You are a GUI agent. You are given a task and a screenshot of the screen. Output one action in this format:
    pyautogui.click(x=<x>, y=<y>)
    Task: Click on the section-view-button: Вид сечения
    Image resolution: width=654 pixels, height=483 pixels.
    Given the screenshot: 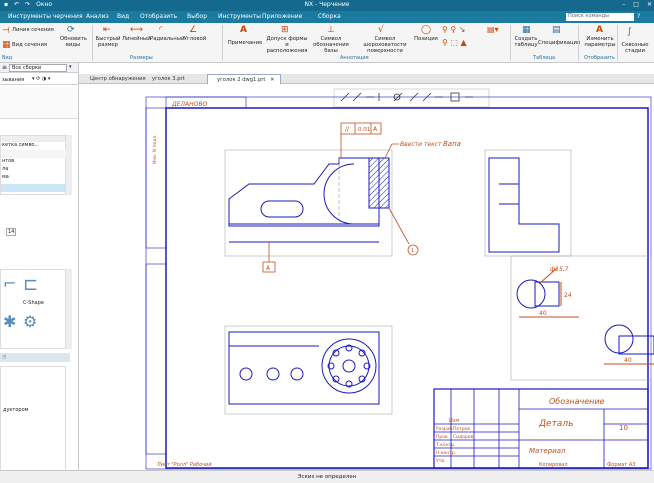 What is the action you would take?
    pyautogui.click(x=29, y=45)
    